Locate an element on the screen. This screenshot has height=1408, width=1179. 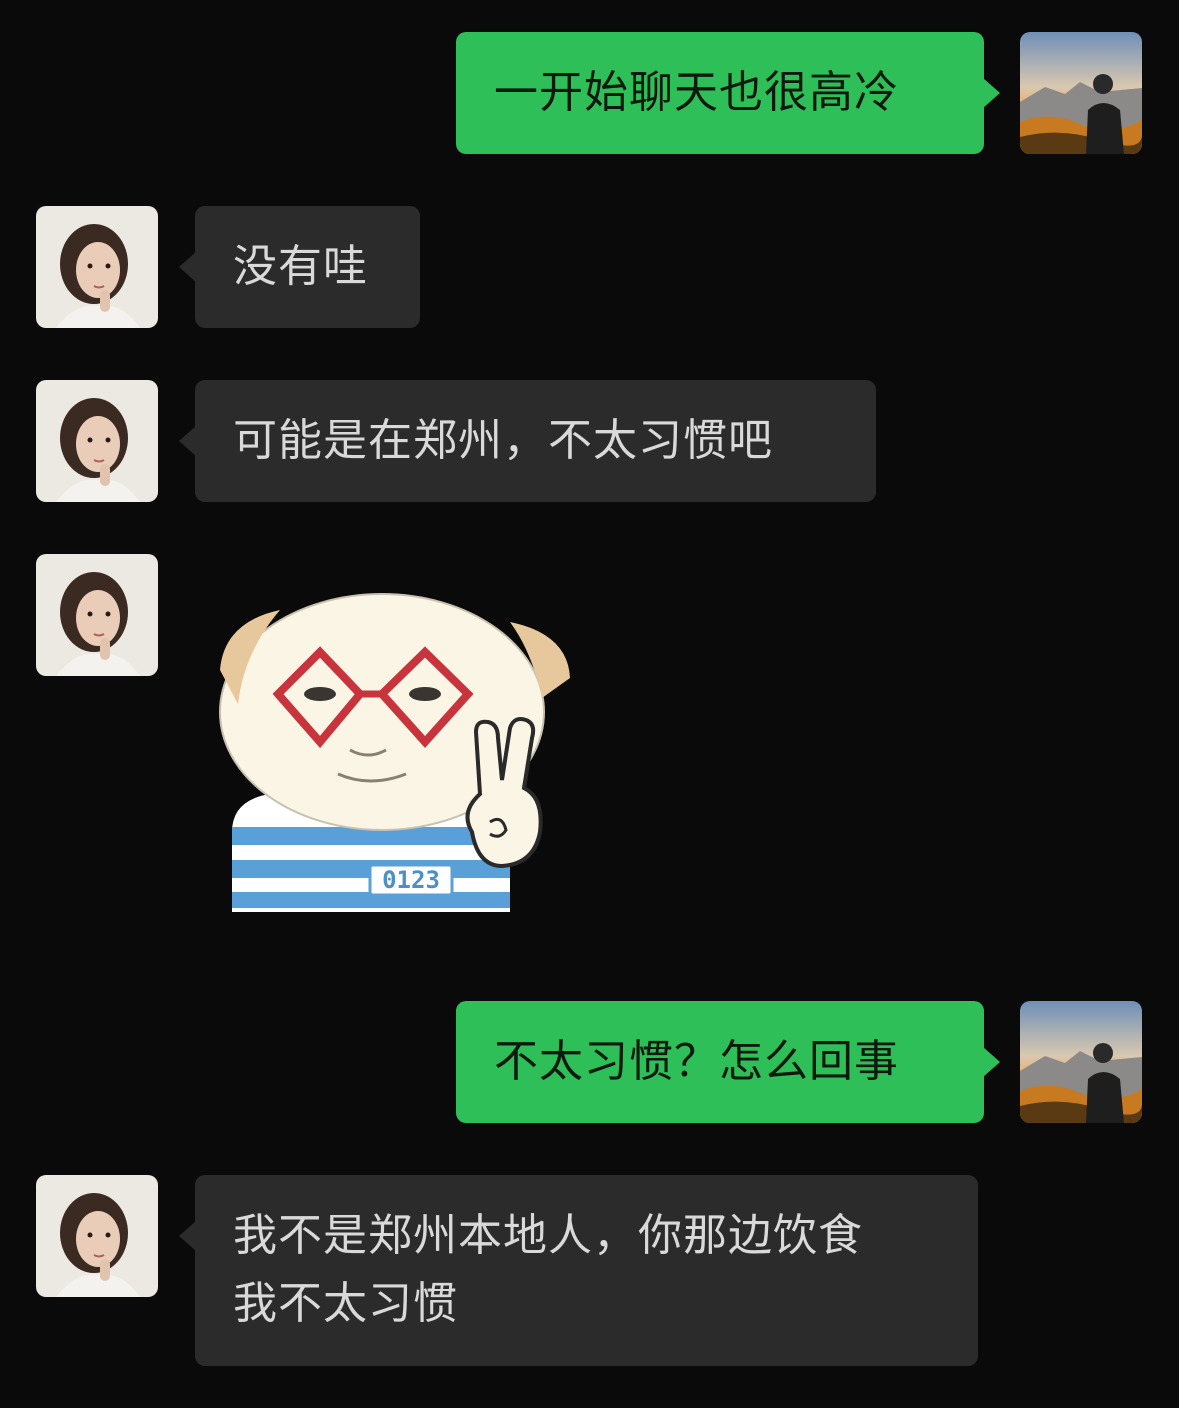
shirt-number: 0123 is located at coordinates (411, 880).